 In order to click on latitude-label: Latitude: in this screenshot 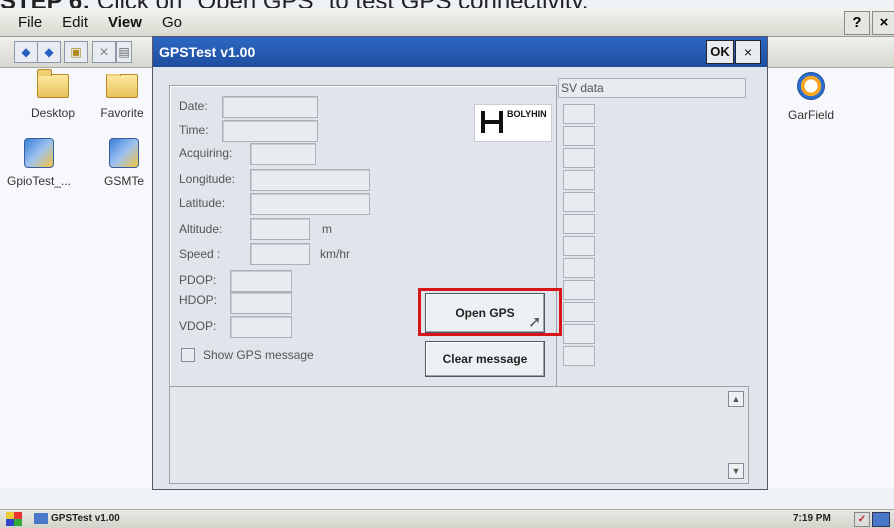, I will do `click(202, 203)`.